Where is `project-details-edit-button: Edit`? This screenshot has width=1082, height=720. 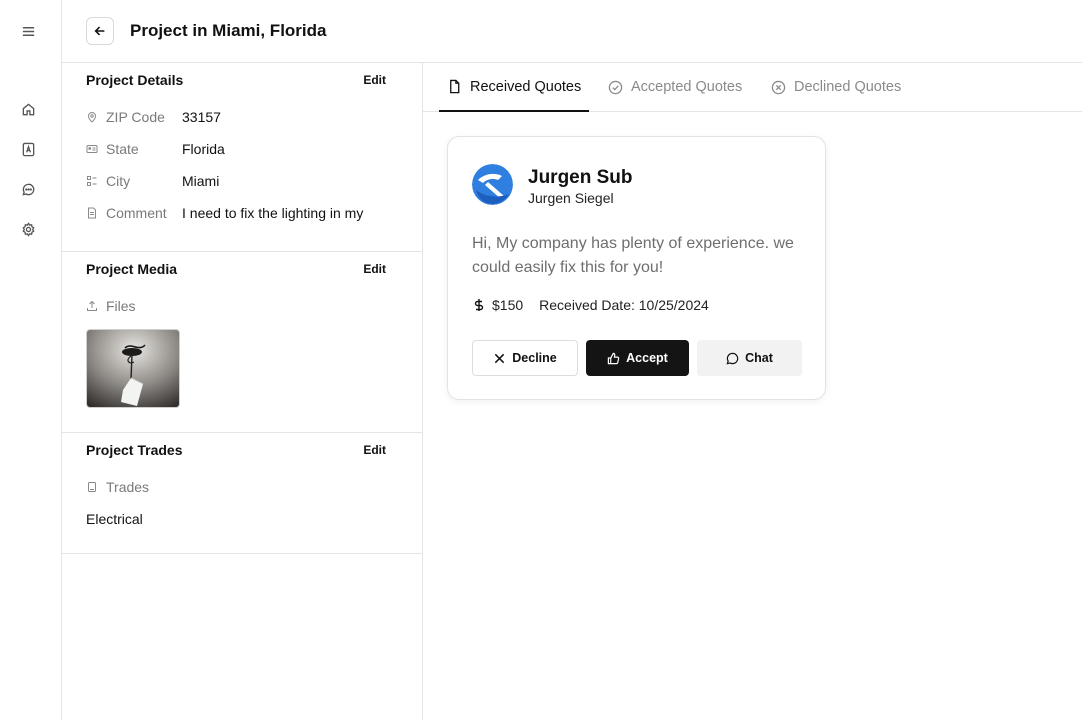
project-details-edit-button: Edit is located at coordinates (374, 80).